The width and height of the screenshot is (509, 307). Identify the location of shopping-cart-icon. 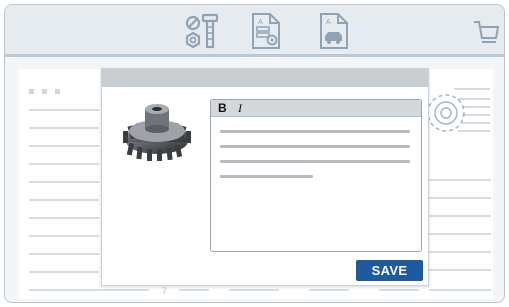
(486, 35).